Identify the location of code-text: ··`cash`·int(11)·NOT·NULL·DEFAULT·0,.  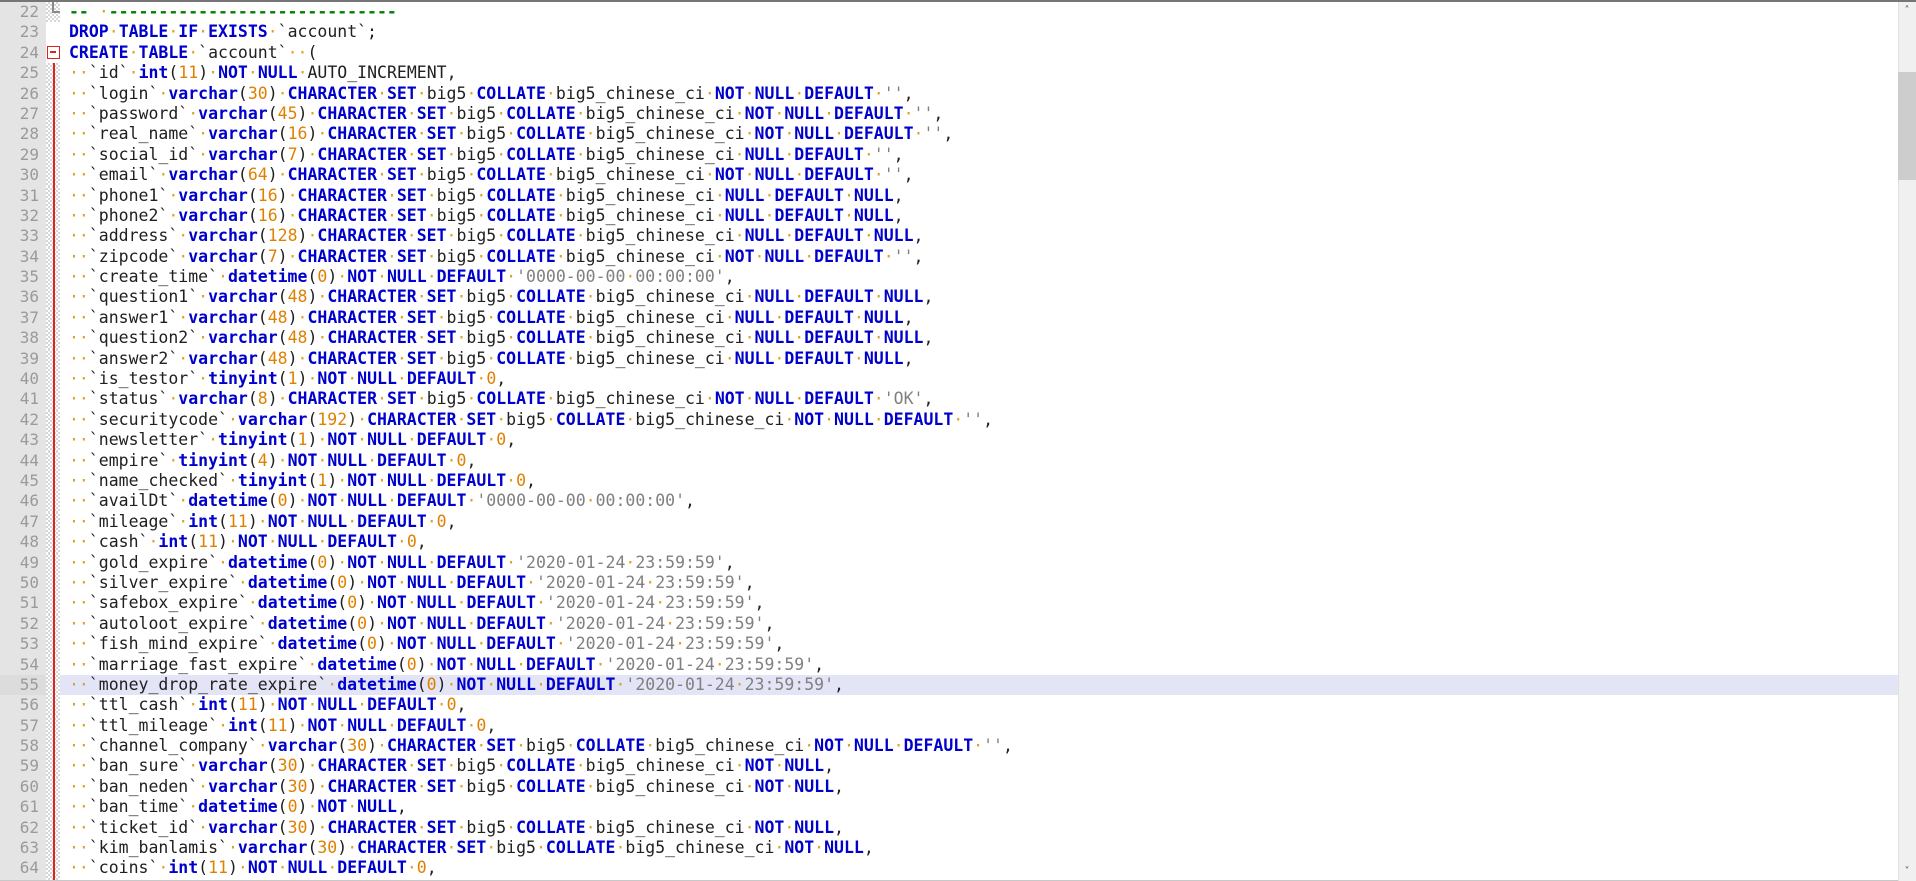
(979, 542).